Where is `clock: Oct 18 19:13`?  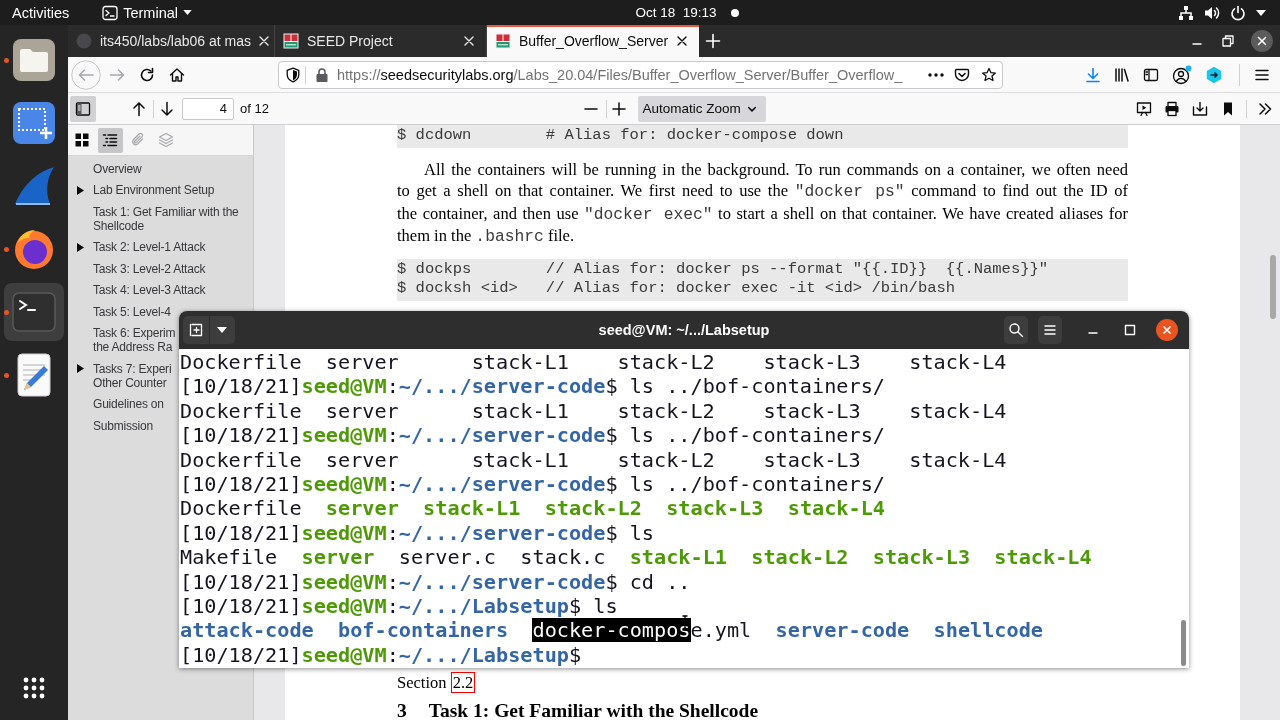
clock: Oct 18 19:13 is located at coordinates (676, 12).